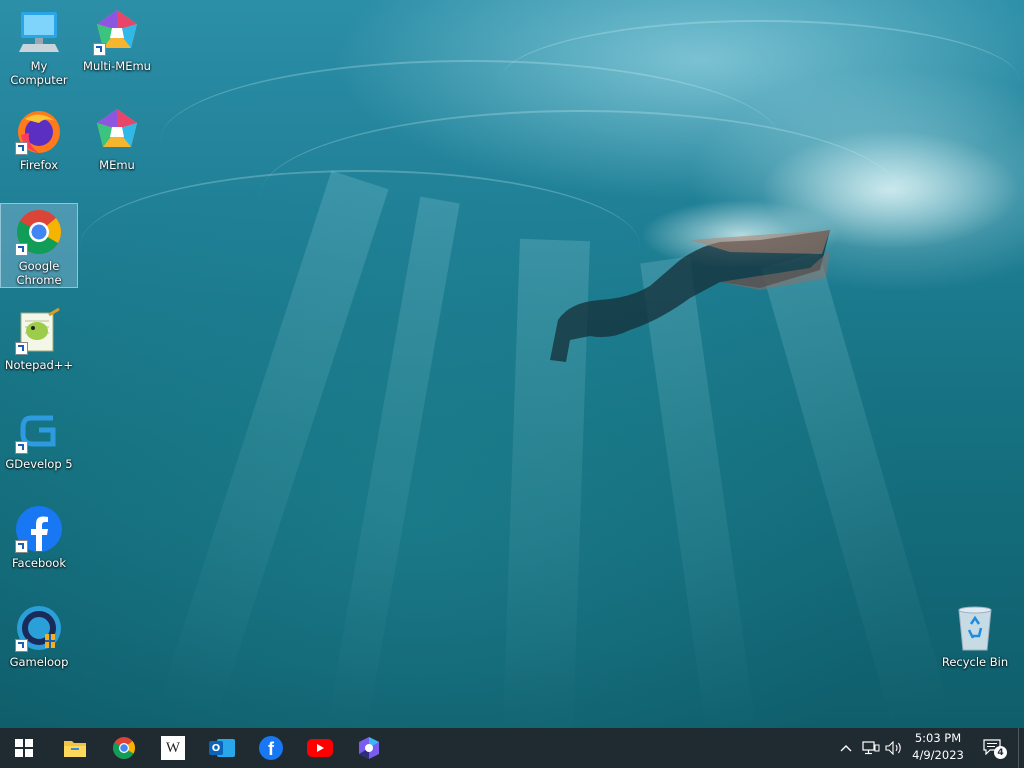 This screenshot has height=768, width=1024. Describe the element at coordinates (1018, 748) in the screenshot. I see `show-desktop-button` at that location.